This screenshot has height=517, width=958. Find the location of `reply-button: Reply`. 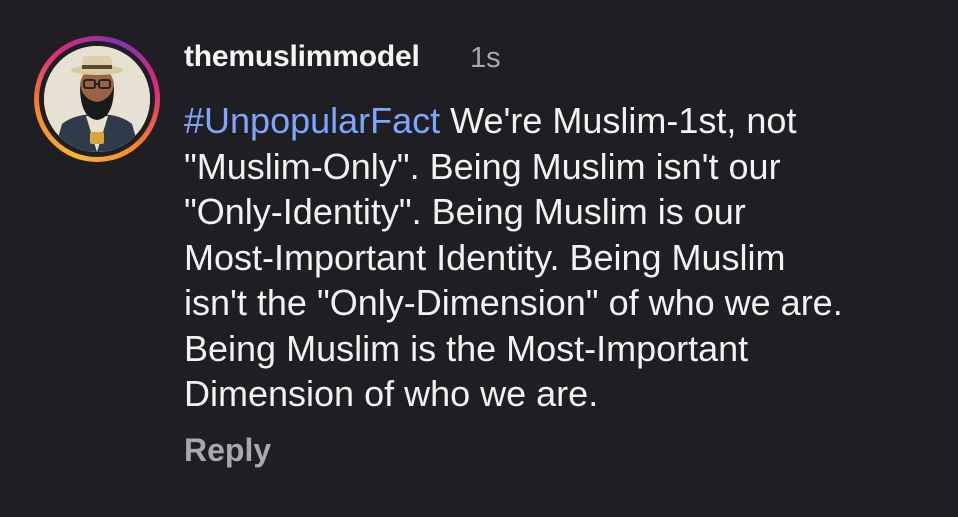

reply-button: Reply is located at coordinates (227, 450).